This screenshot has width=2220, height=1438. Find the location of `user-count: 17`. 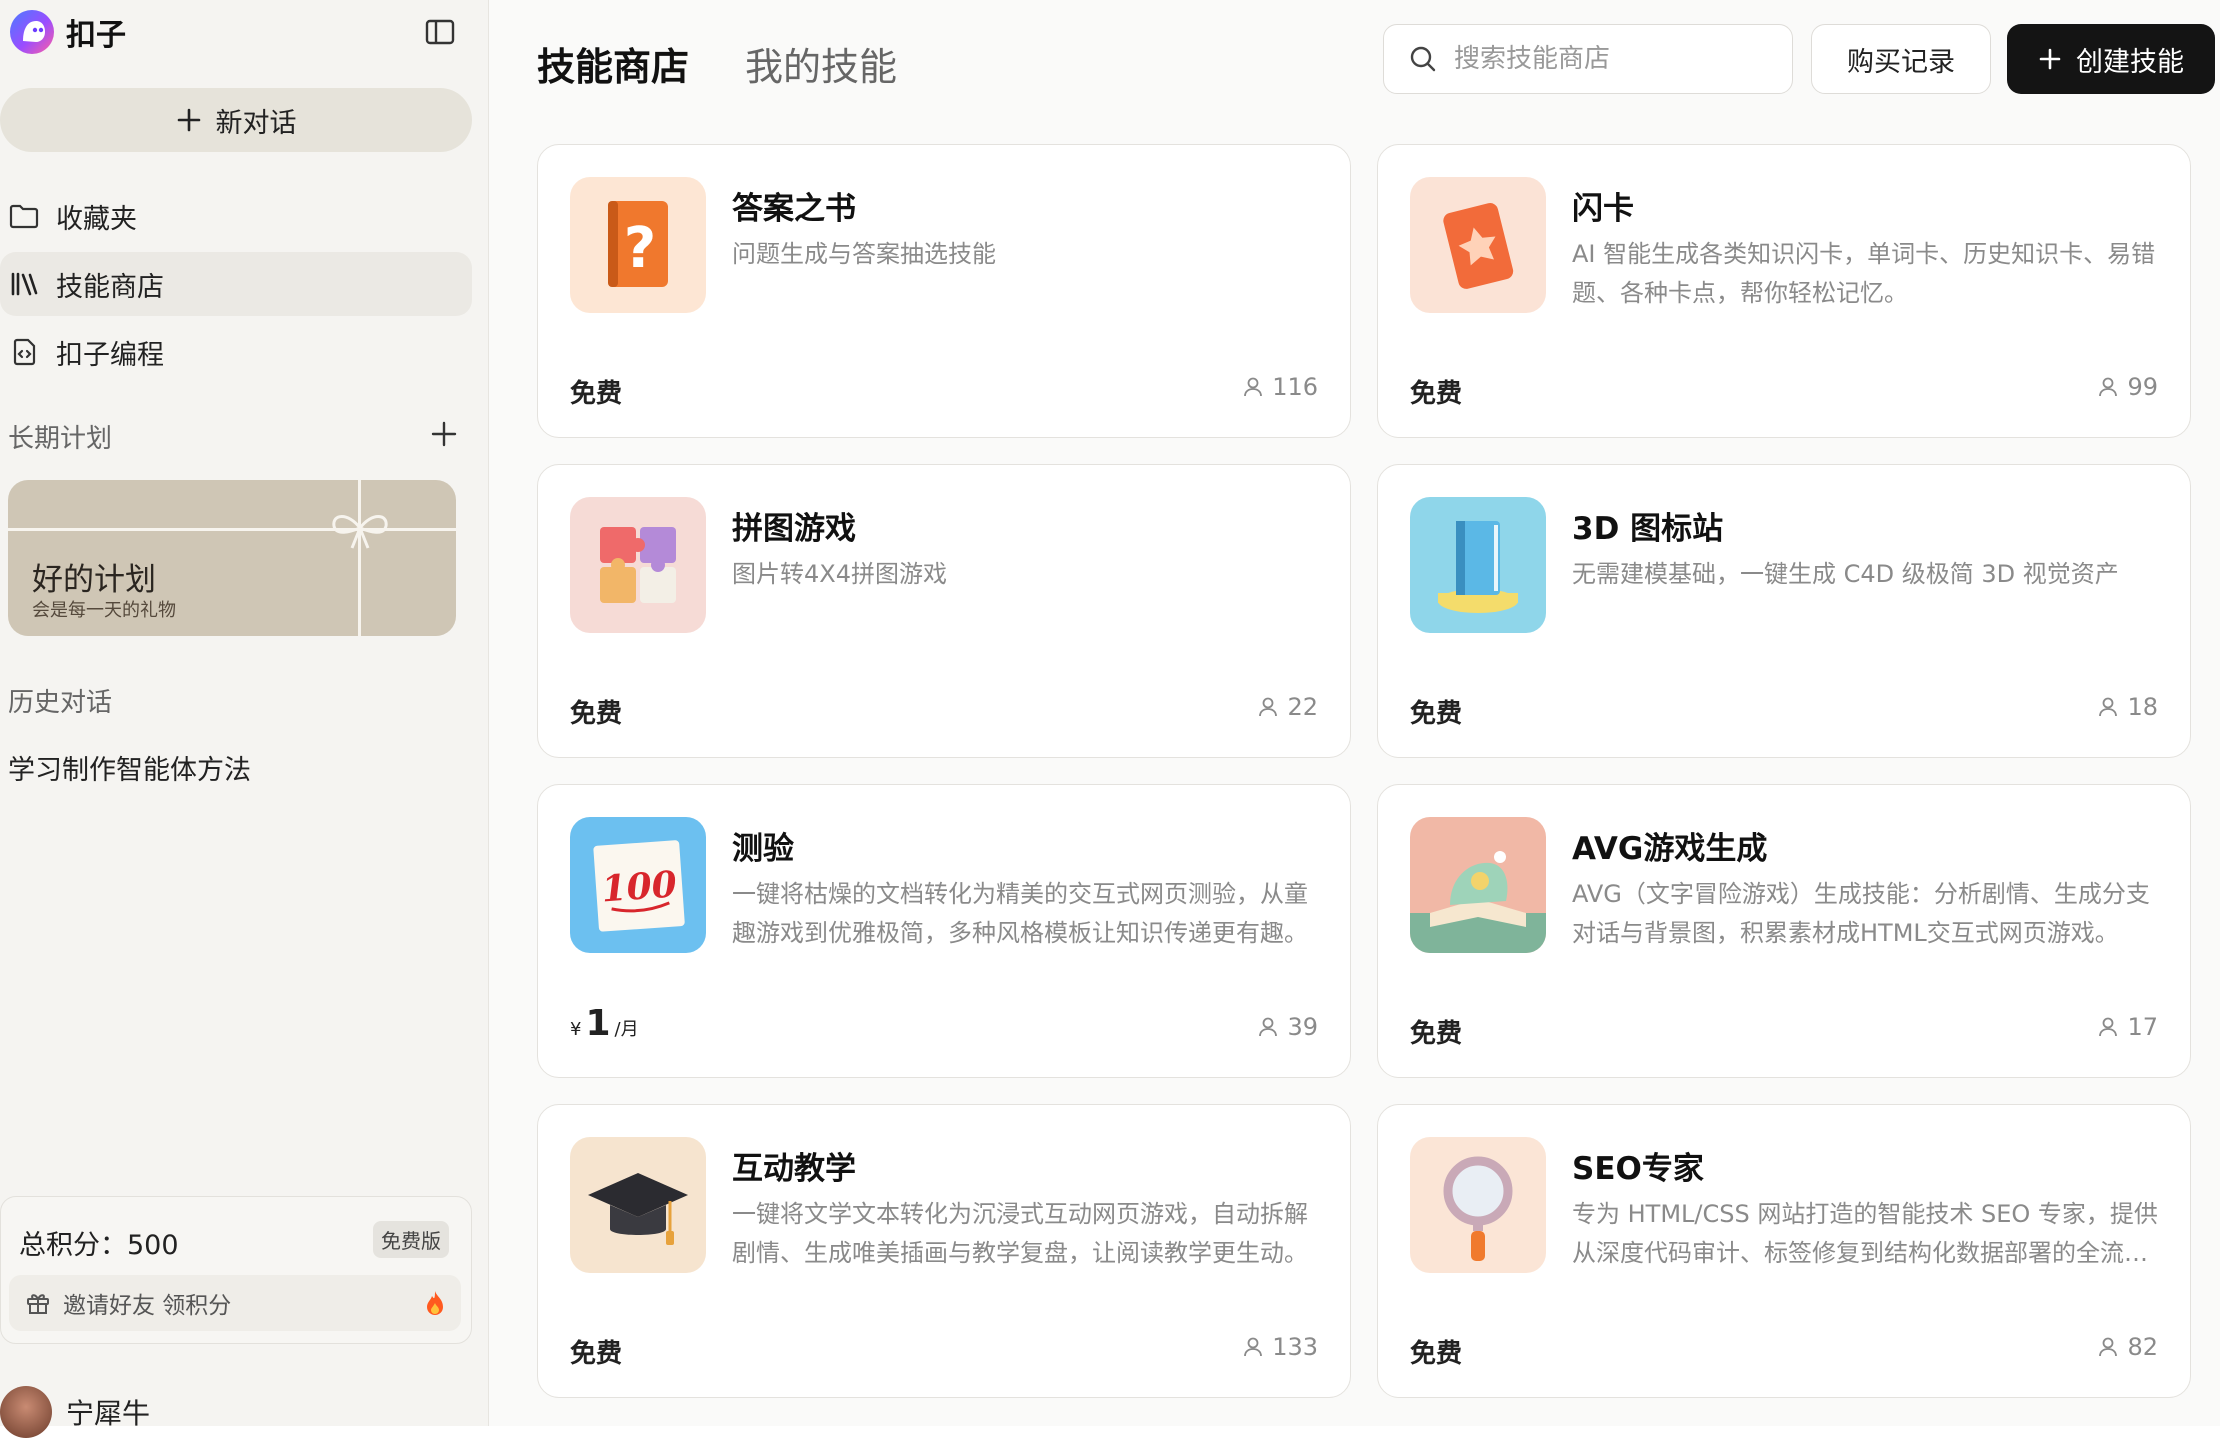

user-count: 17 is located at coordinates (2142, 1027).